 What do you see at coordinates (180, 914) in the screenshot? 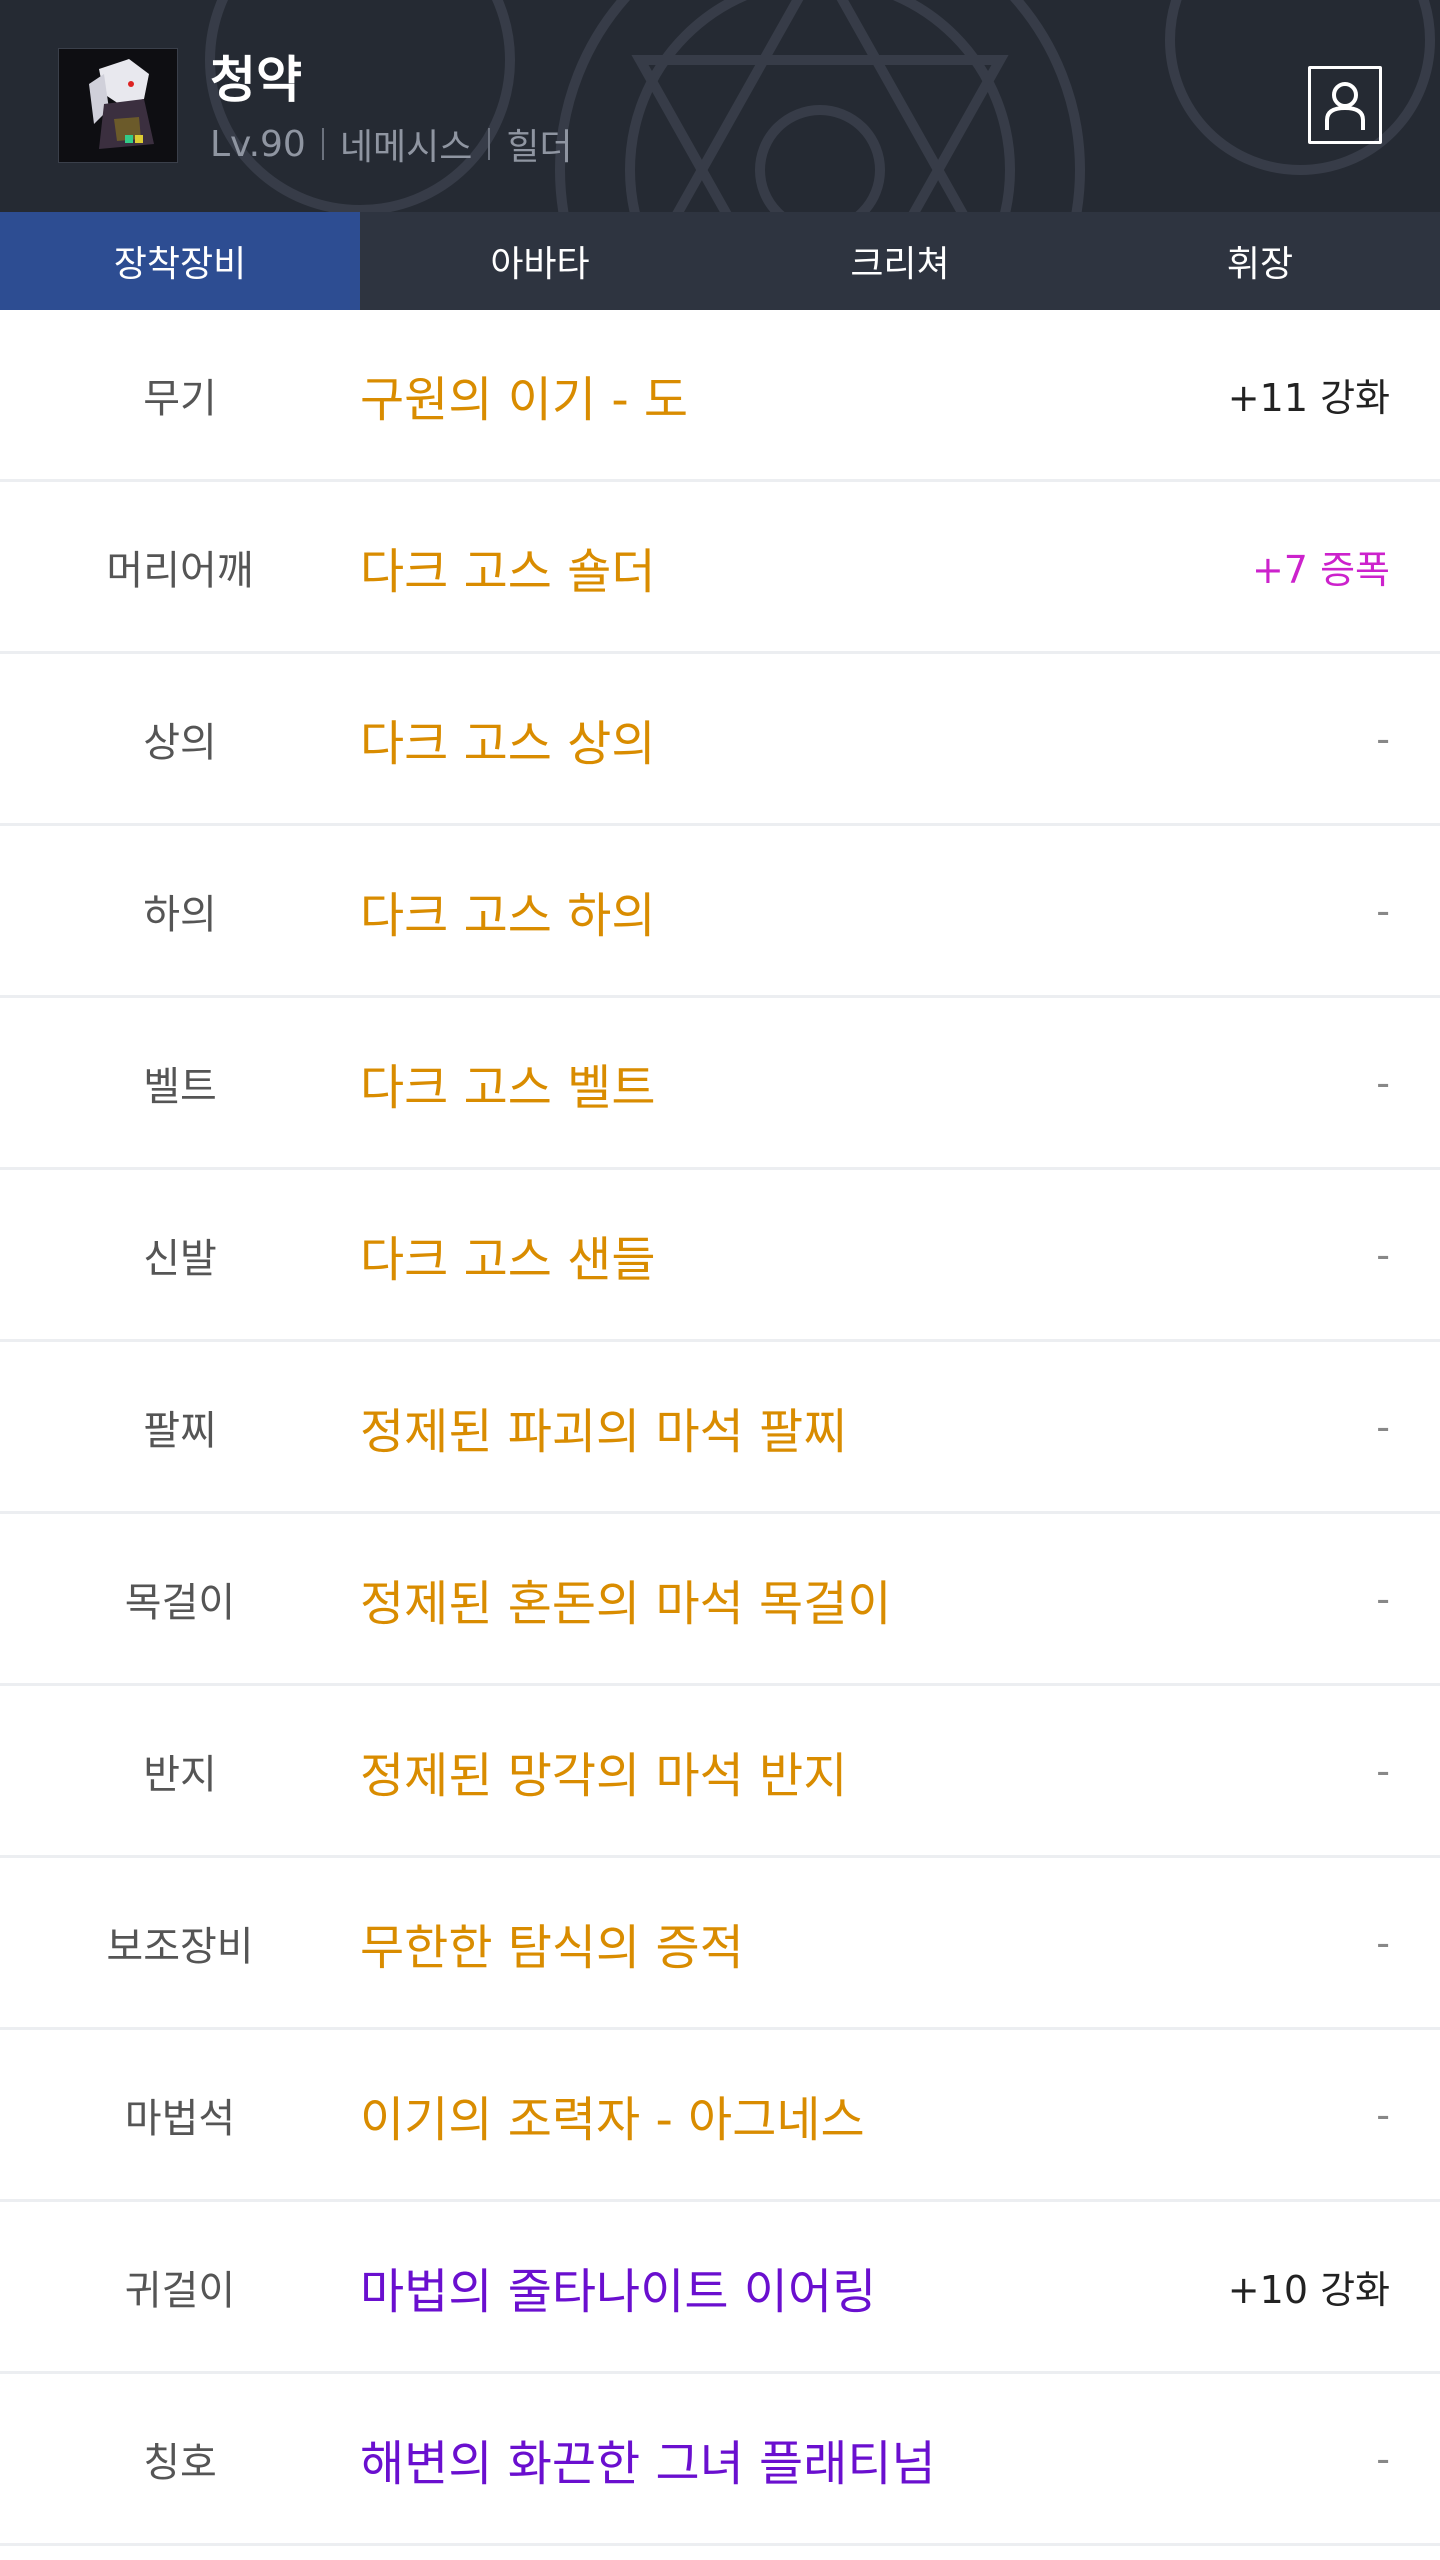
I see `slot-label: 하의` at bounding box center [180, 914].